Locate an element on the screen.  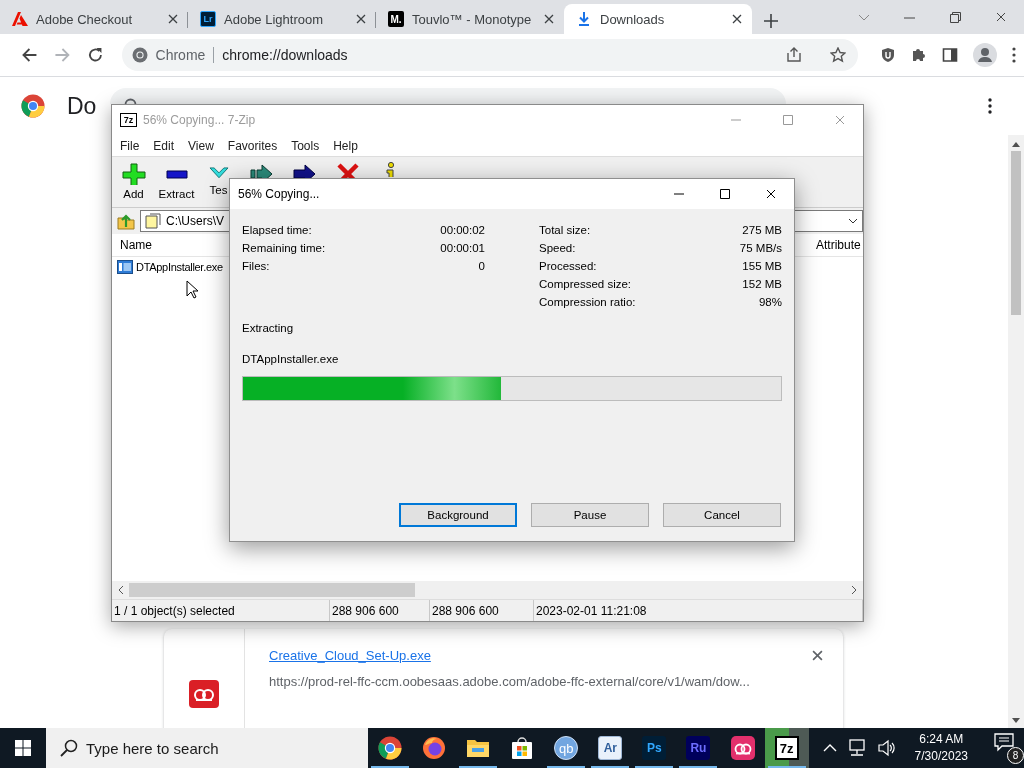
letter-tile-icon: 7z is located at coordinates (786, 748).